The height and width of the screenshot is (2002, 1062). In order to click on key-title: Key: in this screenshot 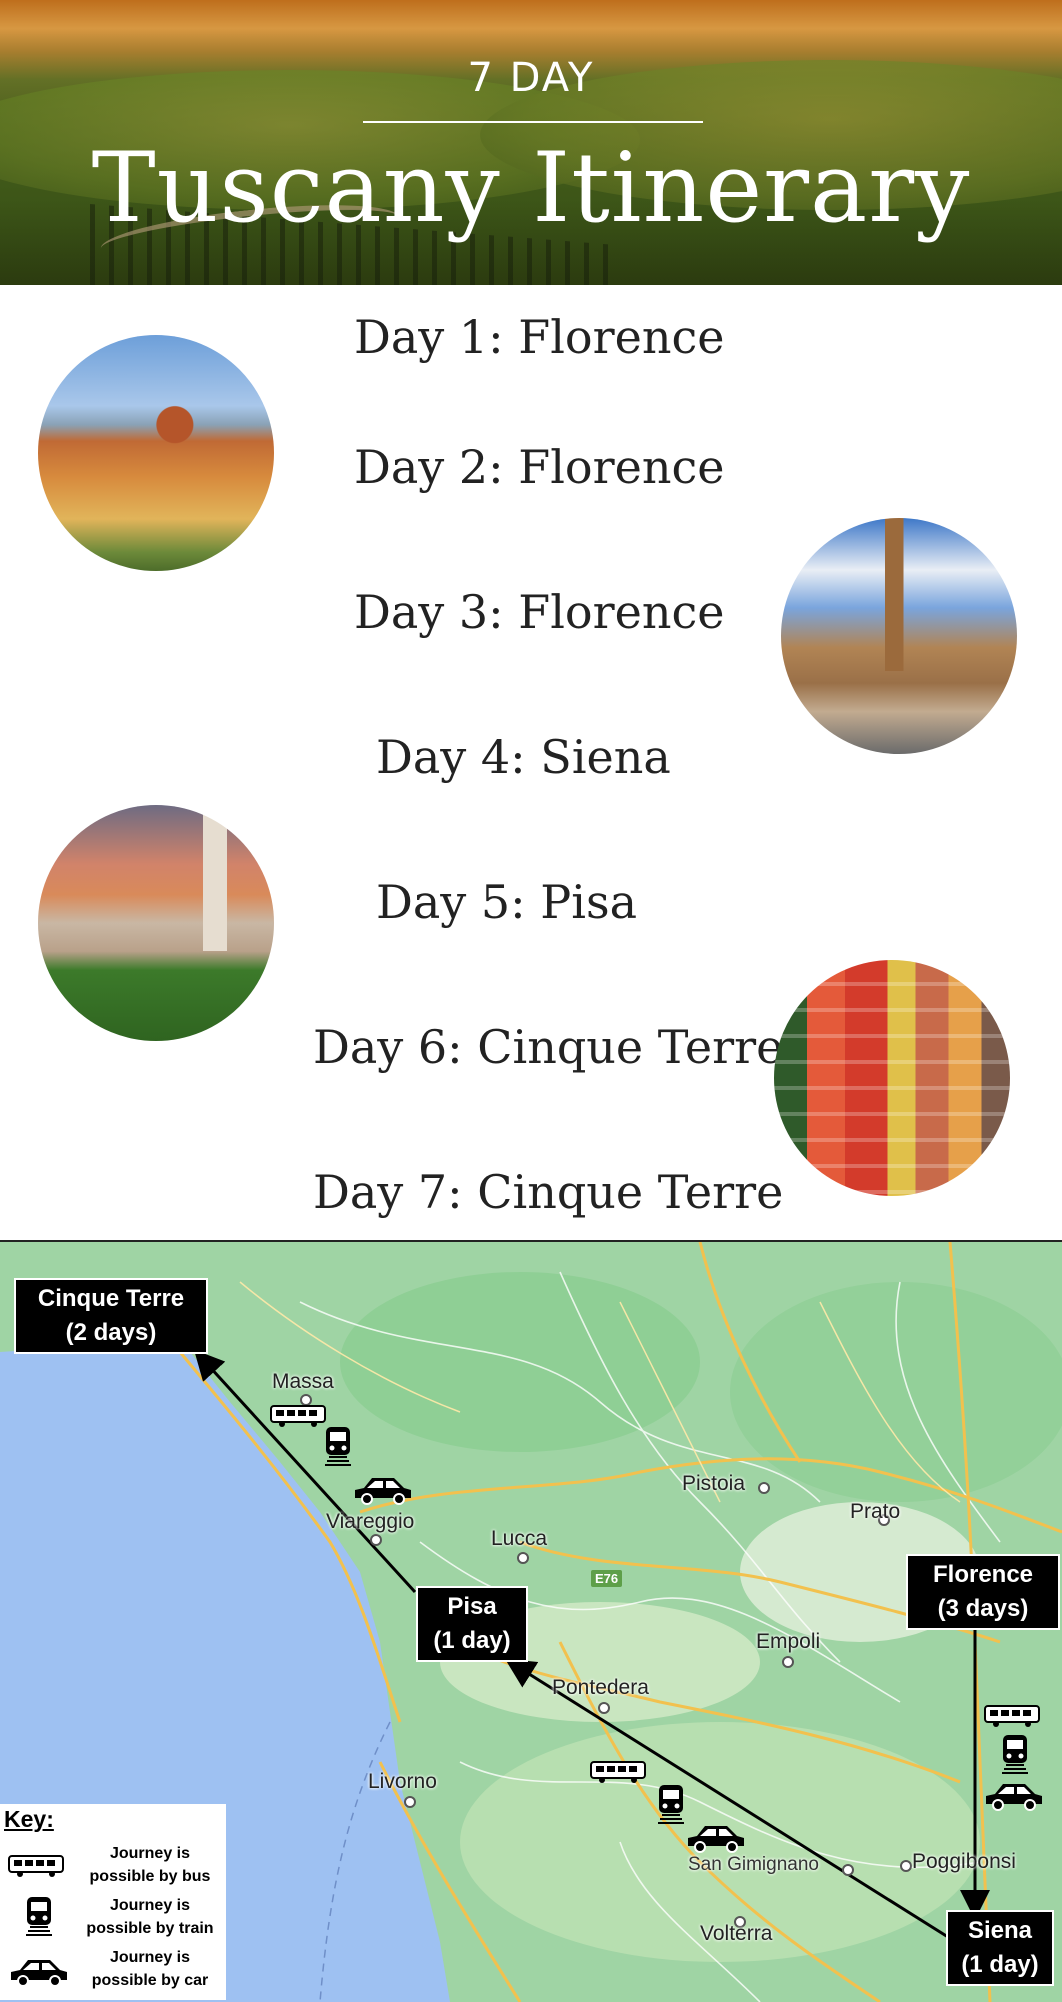, I will do `click(29, 1819)`.